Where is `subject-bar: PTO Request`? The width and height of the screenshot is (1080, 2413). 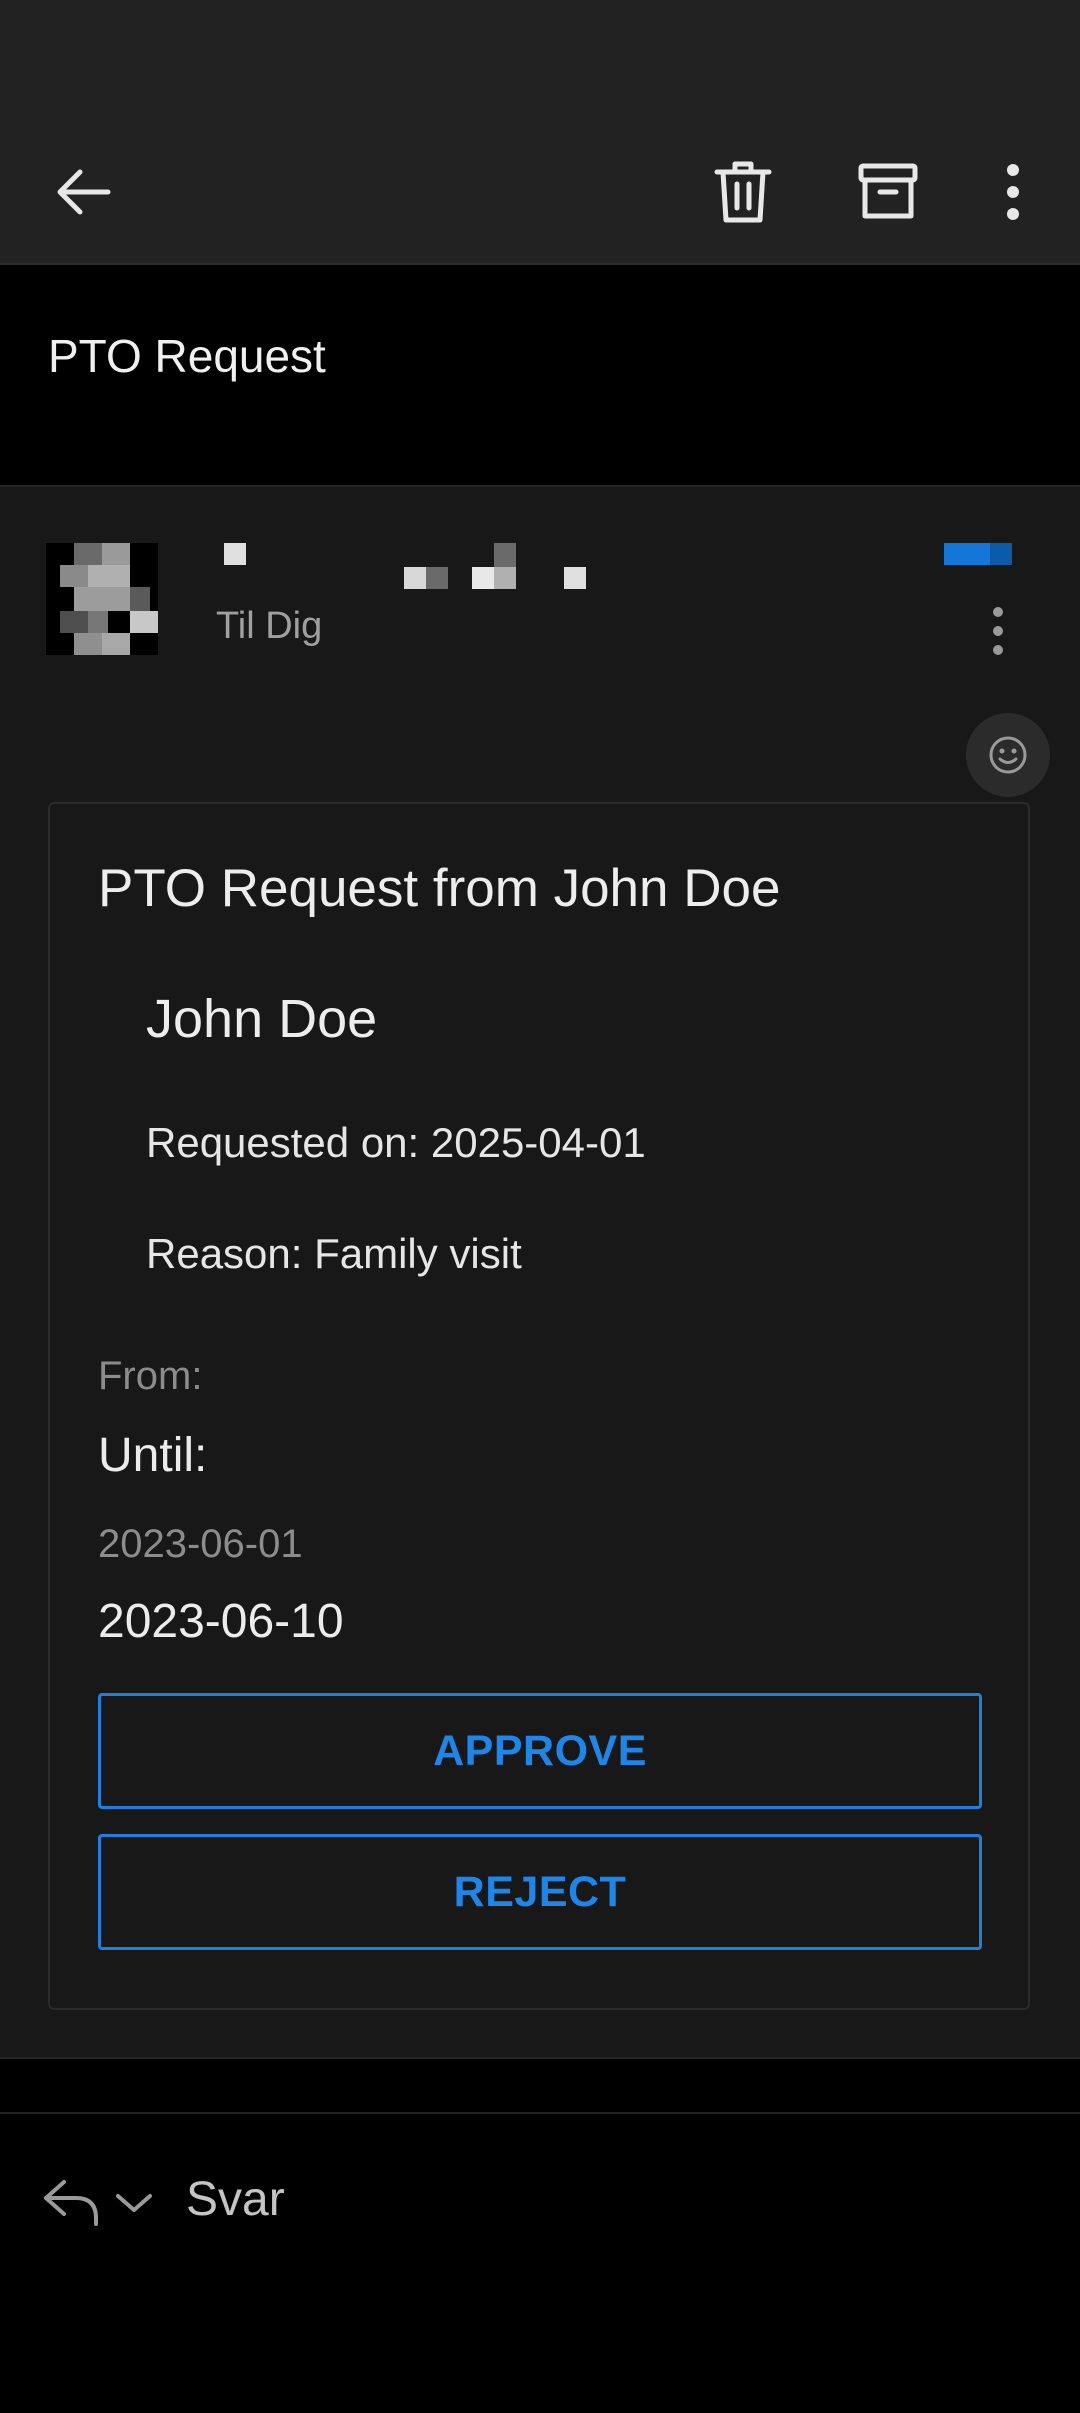 subject-bar: PTO Request is located at coordinates (540, 375).